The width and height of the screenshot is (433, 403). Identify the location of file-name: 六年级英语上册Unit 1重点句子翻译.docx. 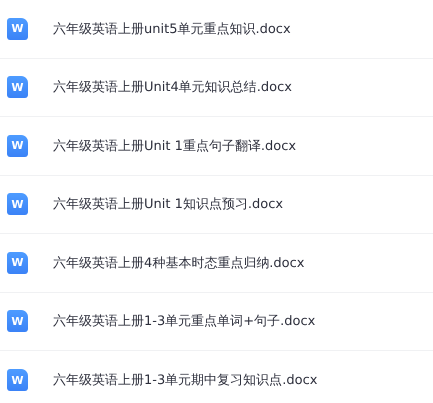
(174, 145).